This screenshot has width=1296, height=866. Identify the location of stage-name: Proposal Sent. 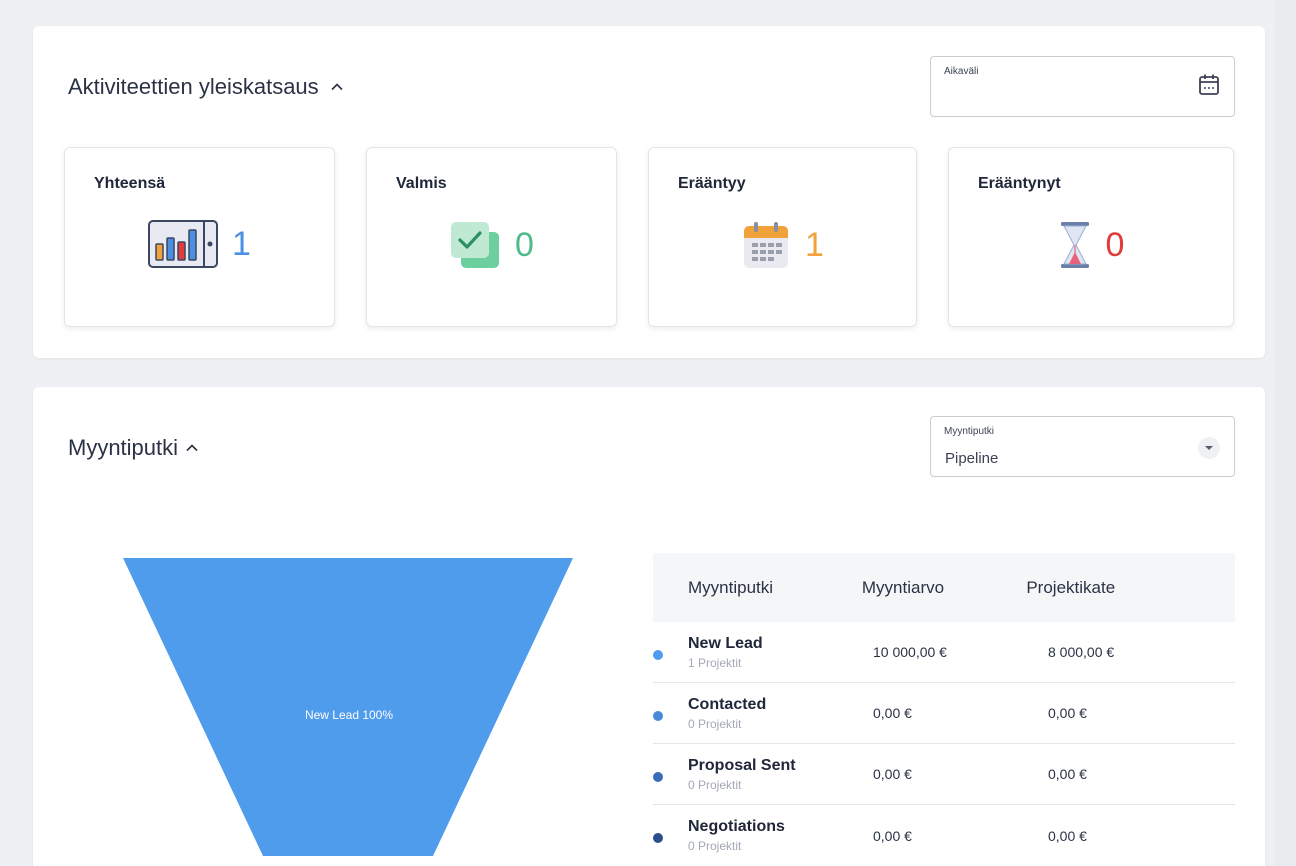
(742, 765).